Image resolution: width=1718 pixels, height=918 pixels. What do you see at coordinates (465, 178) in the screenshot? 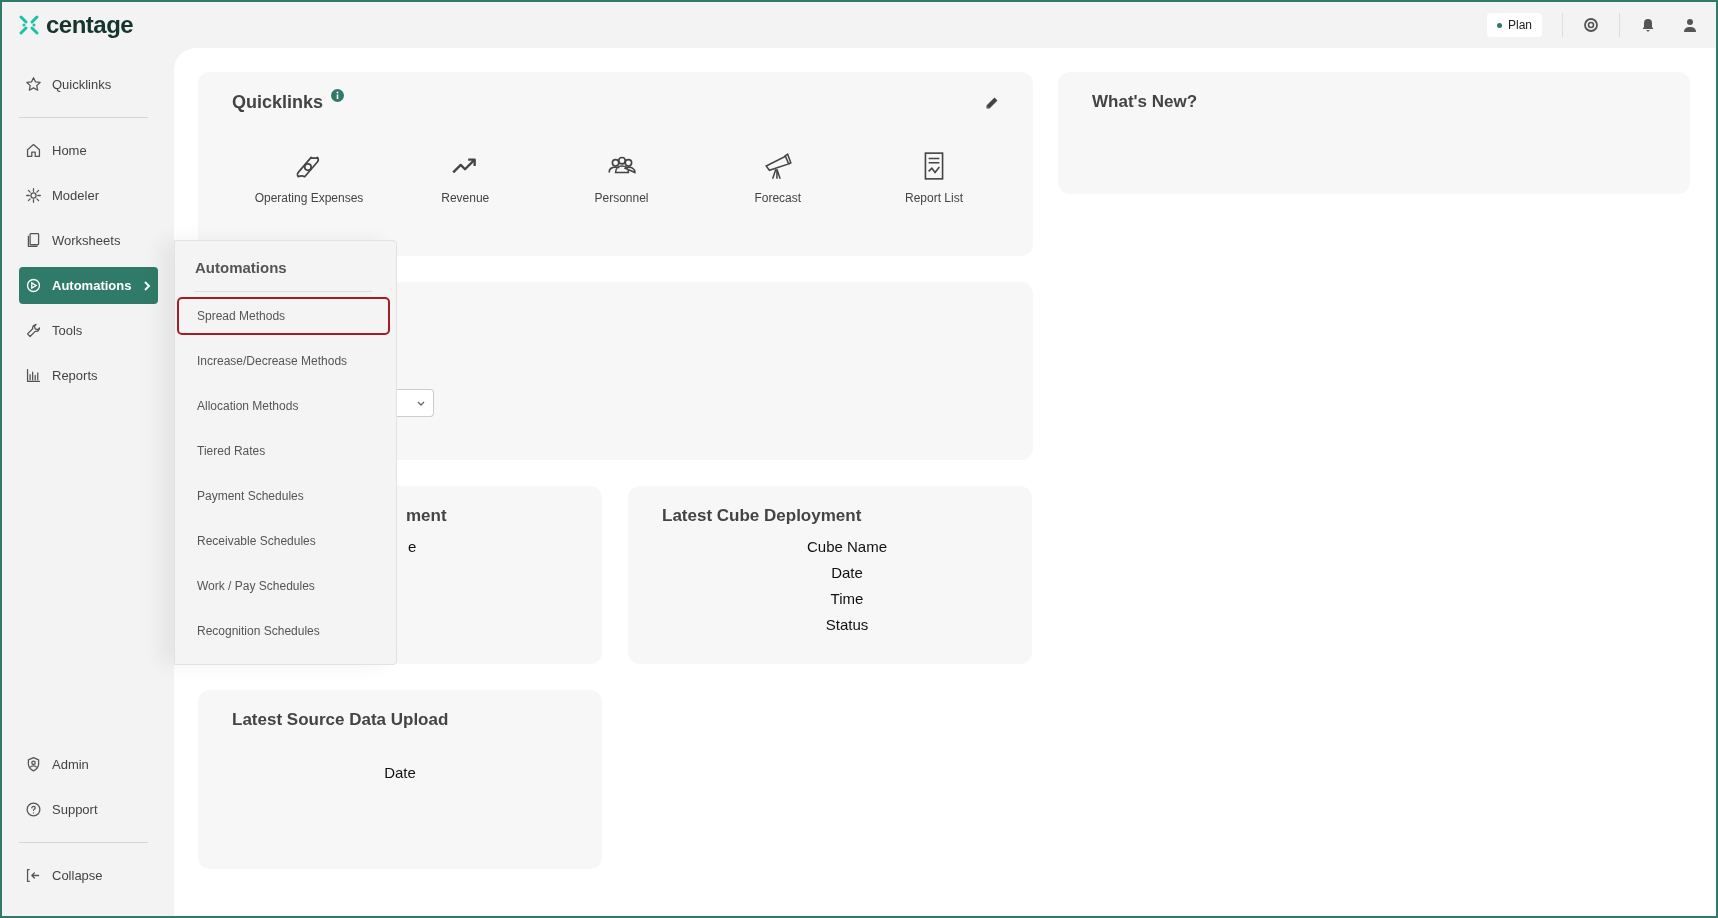
I see `quicklink: Revenue` at bounding box center [465, 178].